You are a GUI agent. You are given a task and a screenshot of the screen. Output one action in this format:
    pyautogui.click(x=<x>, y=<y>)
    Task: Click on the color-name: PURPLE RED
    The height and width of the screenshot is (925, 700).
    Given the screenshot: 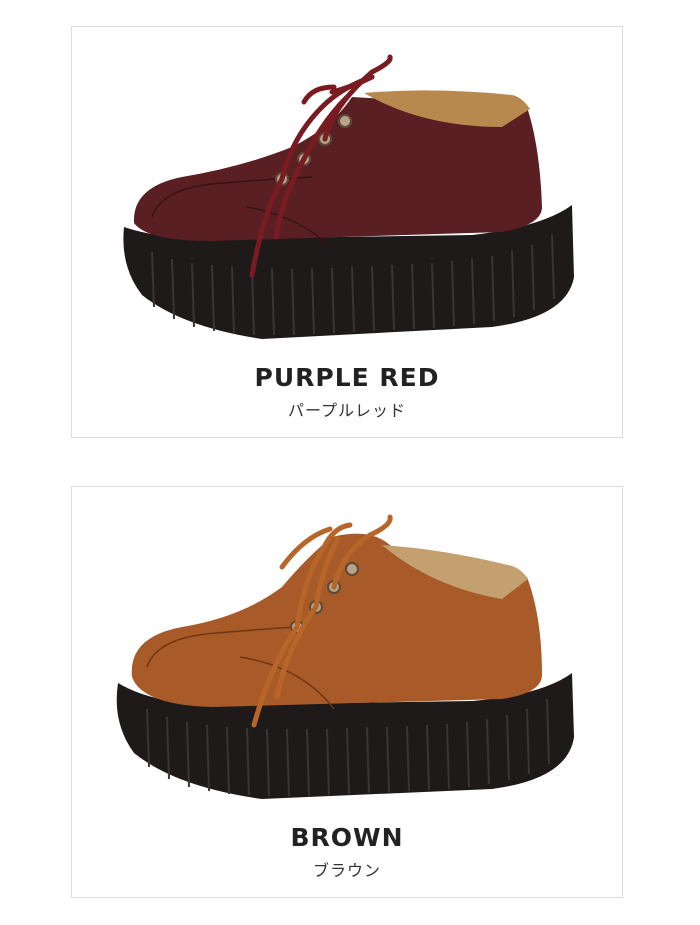 What is the action you would take?
    pyautogui.click(x=347, y=377)
    